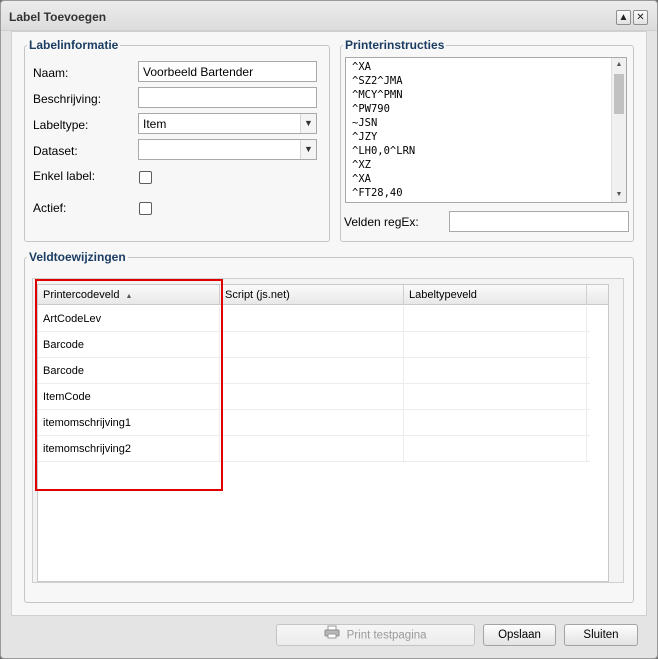 Image resolution: width=658 pixels, height=659 pixels. Describe the element at coordinates (381, 222) in the screenshot. I see `velden-regex-label: Velden regEx:` at that location.